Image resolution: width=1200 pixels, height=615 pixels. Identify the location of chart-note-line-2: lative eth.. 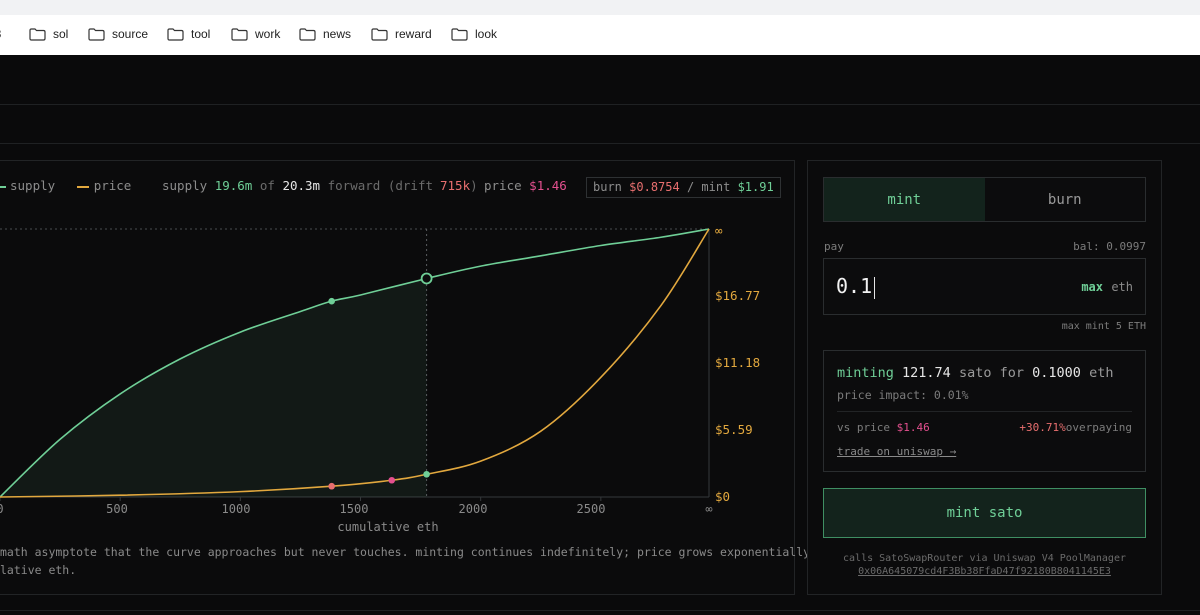
(38, 570).